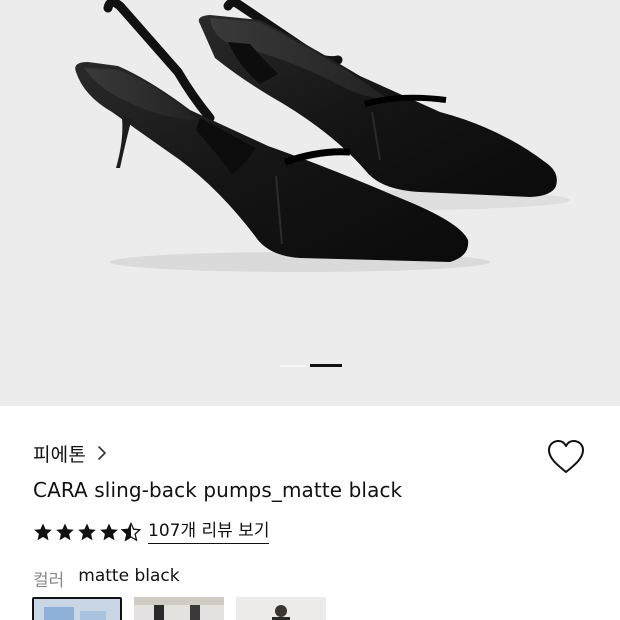  What do you see at coordinates (566, 457) in the screenshot?
I see `heart-icon` at bounding box center [566, 457].